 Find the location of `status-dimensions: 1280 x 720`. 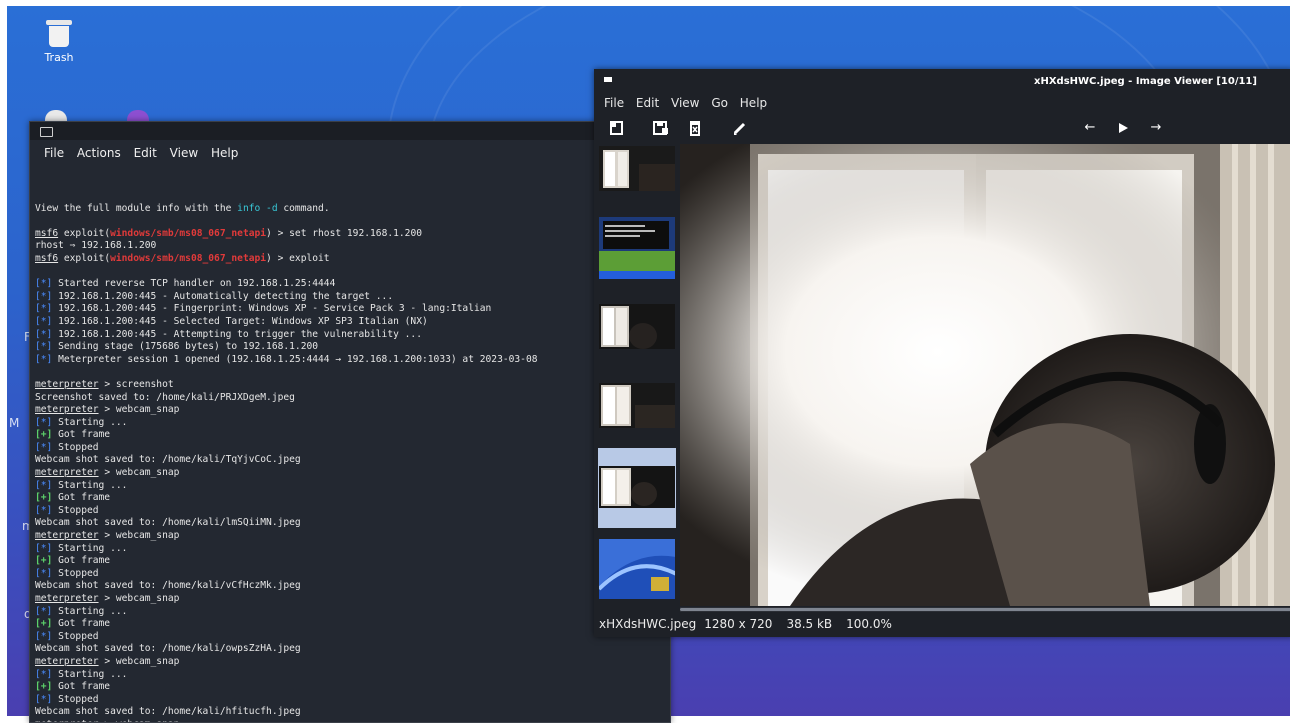

status-dimensions: 1280 x 720 is located at coordinates (738, 624).